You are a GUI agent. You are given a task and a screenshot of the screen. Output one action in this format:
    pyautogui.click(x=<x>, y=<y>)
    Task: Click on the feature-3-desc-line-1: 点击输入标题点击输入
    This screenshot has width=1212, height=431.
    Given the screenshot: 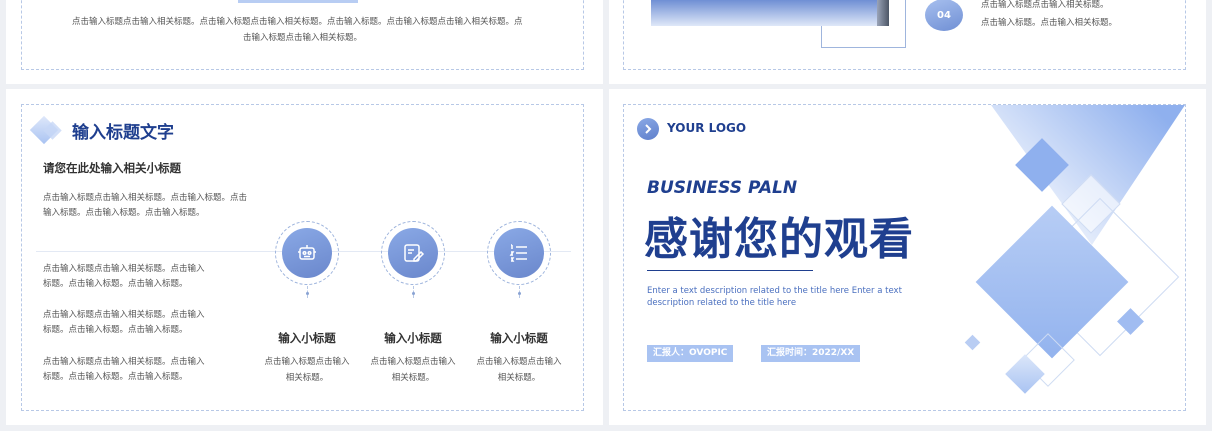 What is the action you would take?
    pyautogui.click(x=519, y=362)
    